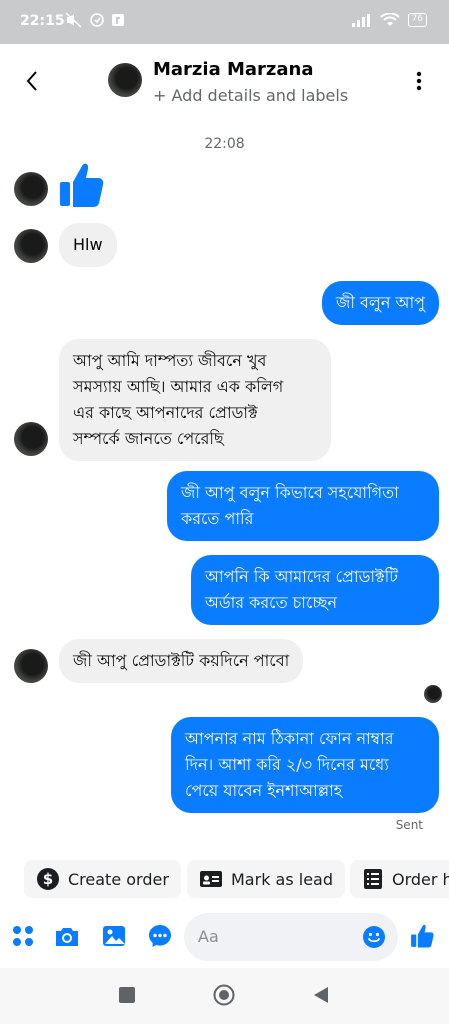 The height and width of the screenshot is (1024, 449). What do you see at coordinates (374, 937) in the screenshot?
I see `emoji-icon` at bounding box center [374, 937].